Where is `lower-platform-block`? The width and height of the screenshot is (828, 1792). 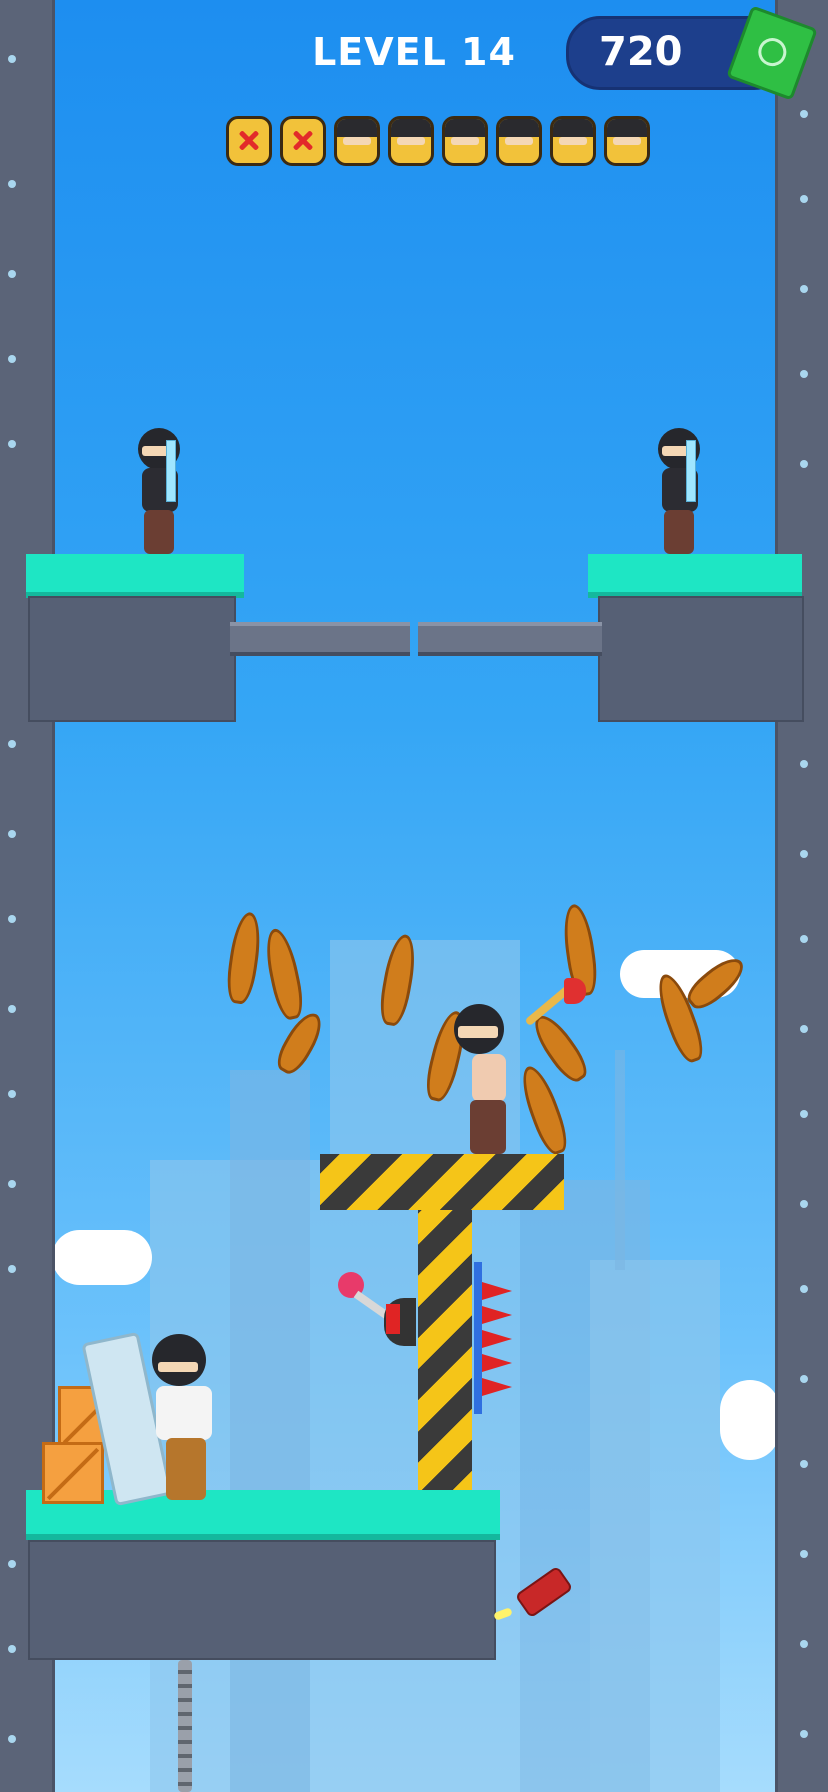 lower-platform-block is located at coordinates (262, 1600).